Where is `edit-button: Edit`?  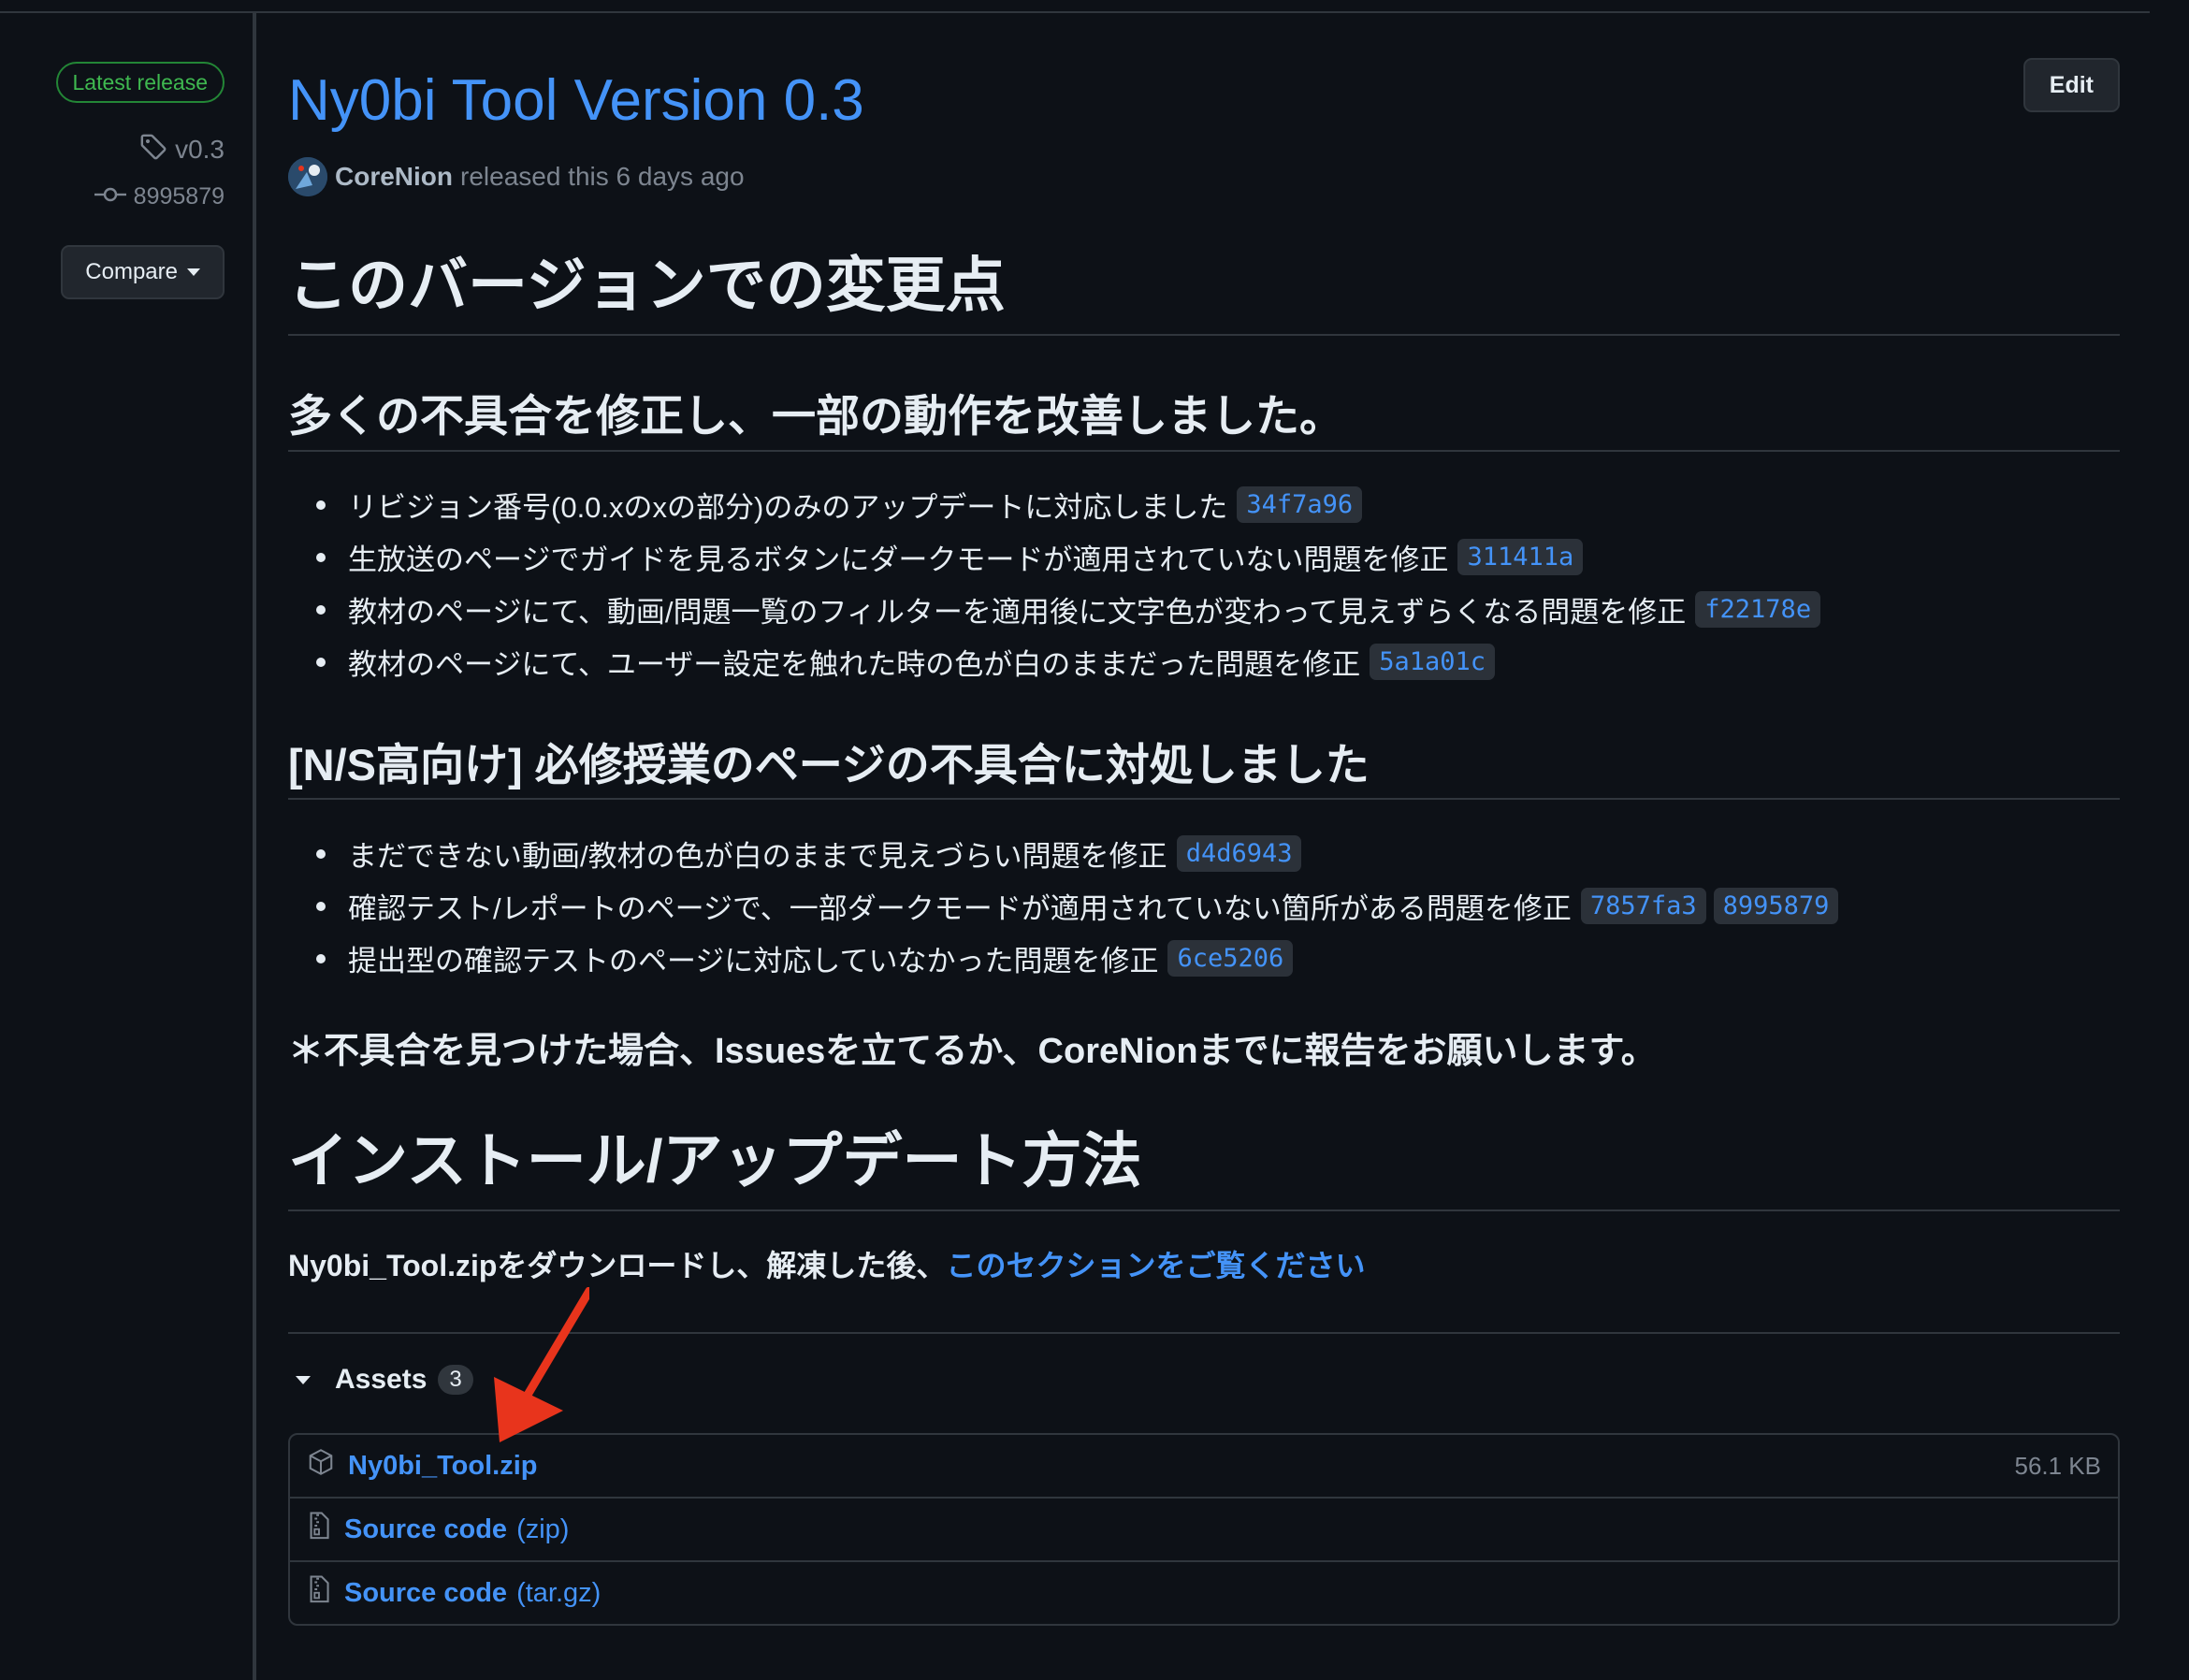
edit-button: Edit is located at coordinates (2071, 85).